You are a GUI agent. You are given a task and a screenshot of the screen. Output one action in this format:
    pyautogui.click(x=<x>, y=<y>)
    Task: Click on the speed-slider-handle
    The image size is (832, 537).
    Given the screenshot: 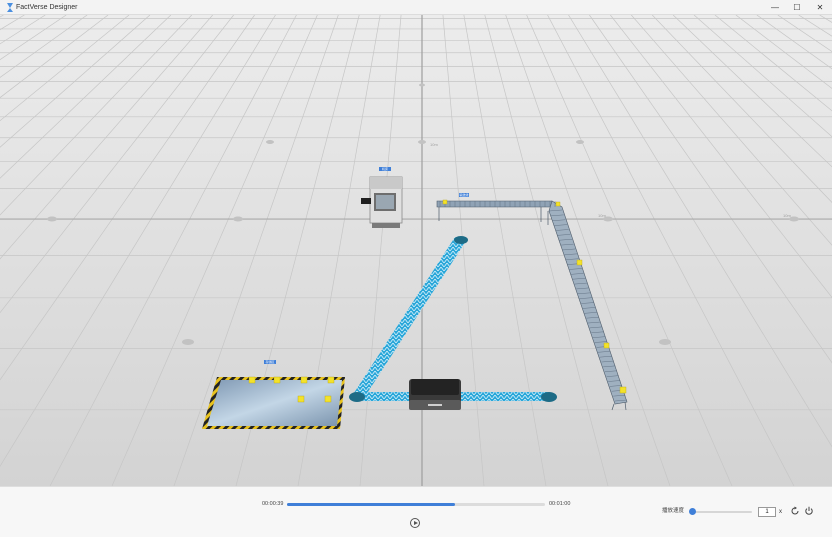 What is the action you would take?
    pyautogui.click(x=692, y=511)
    